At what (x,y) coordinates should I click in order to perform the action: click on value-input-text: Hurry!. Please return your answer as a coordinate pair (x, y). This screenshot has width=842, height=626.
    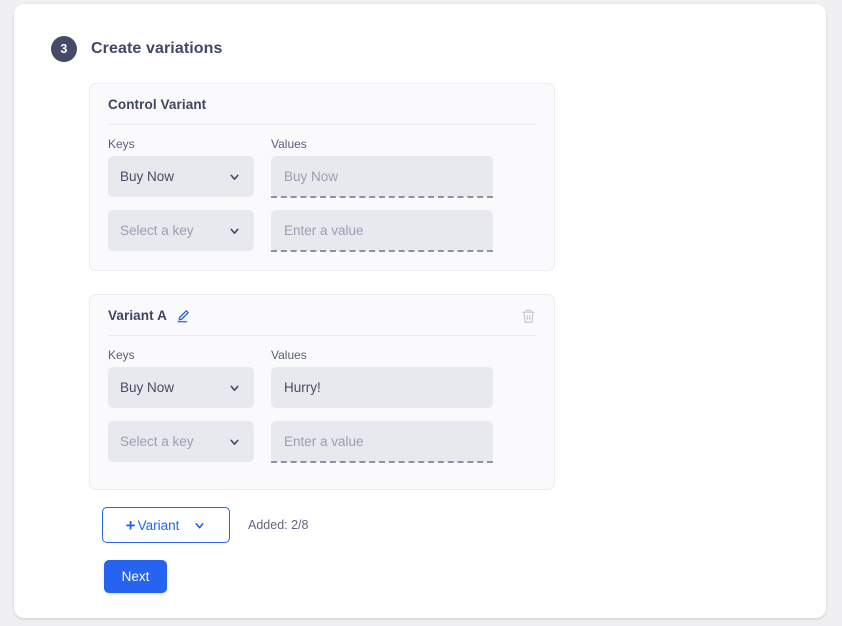
    Looking at the image, I should click on (302, 387).